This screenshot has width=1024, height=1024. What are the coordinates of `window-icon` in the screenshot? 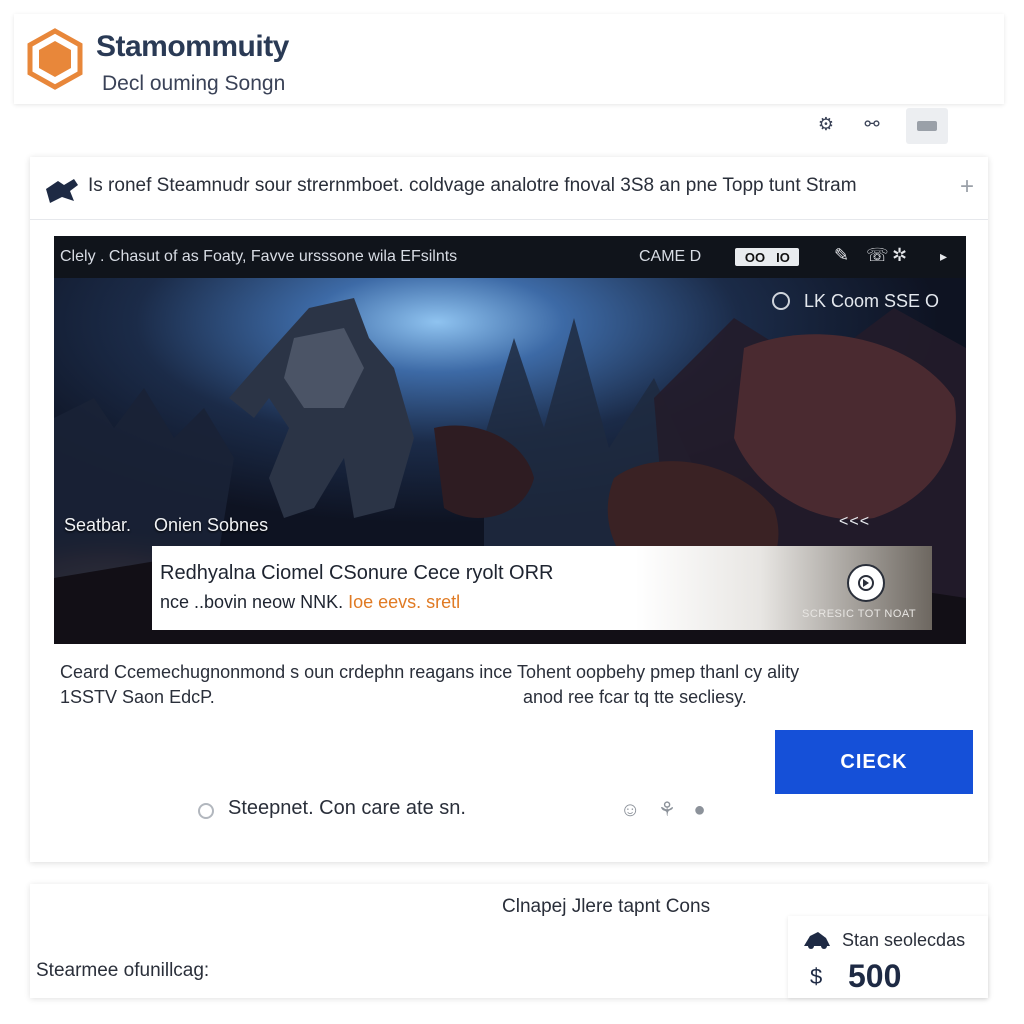 It's located at (927, 126).